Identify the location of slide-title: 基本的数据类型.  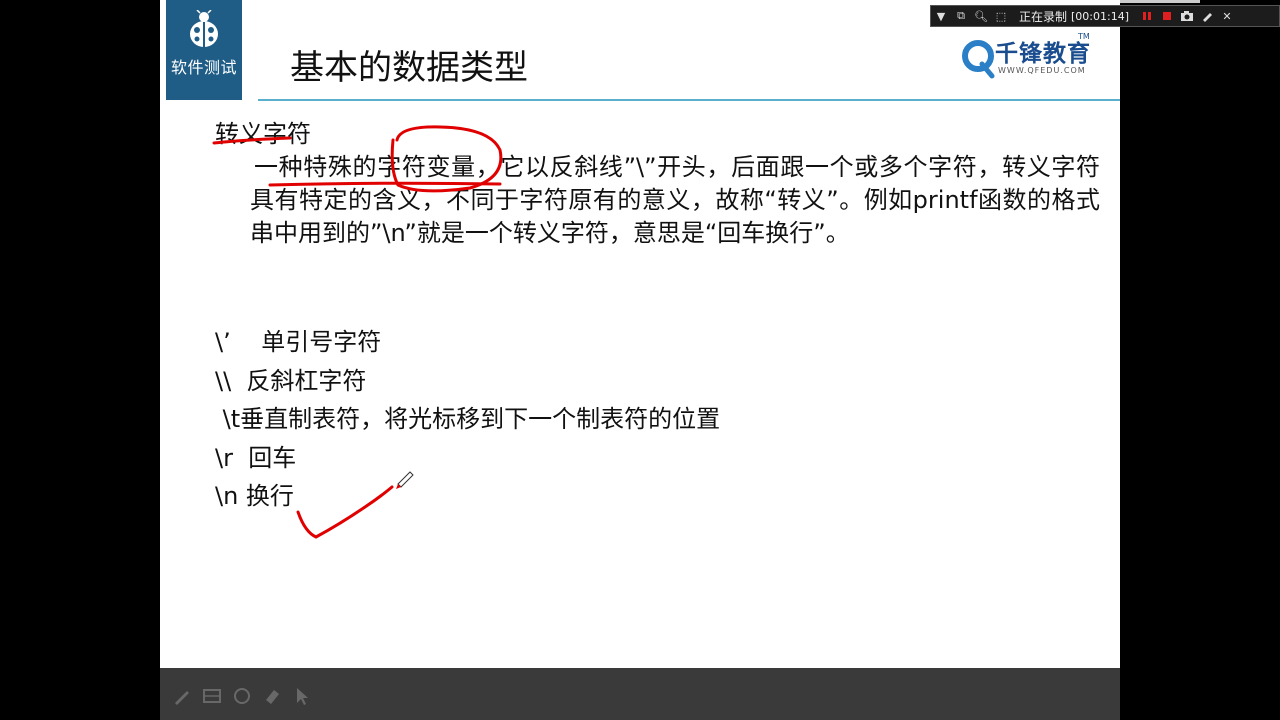
(409, 68).